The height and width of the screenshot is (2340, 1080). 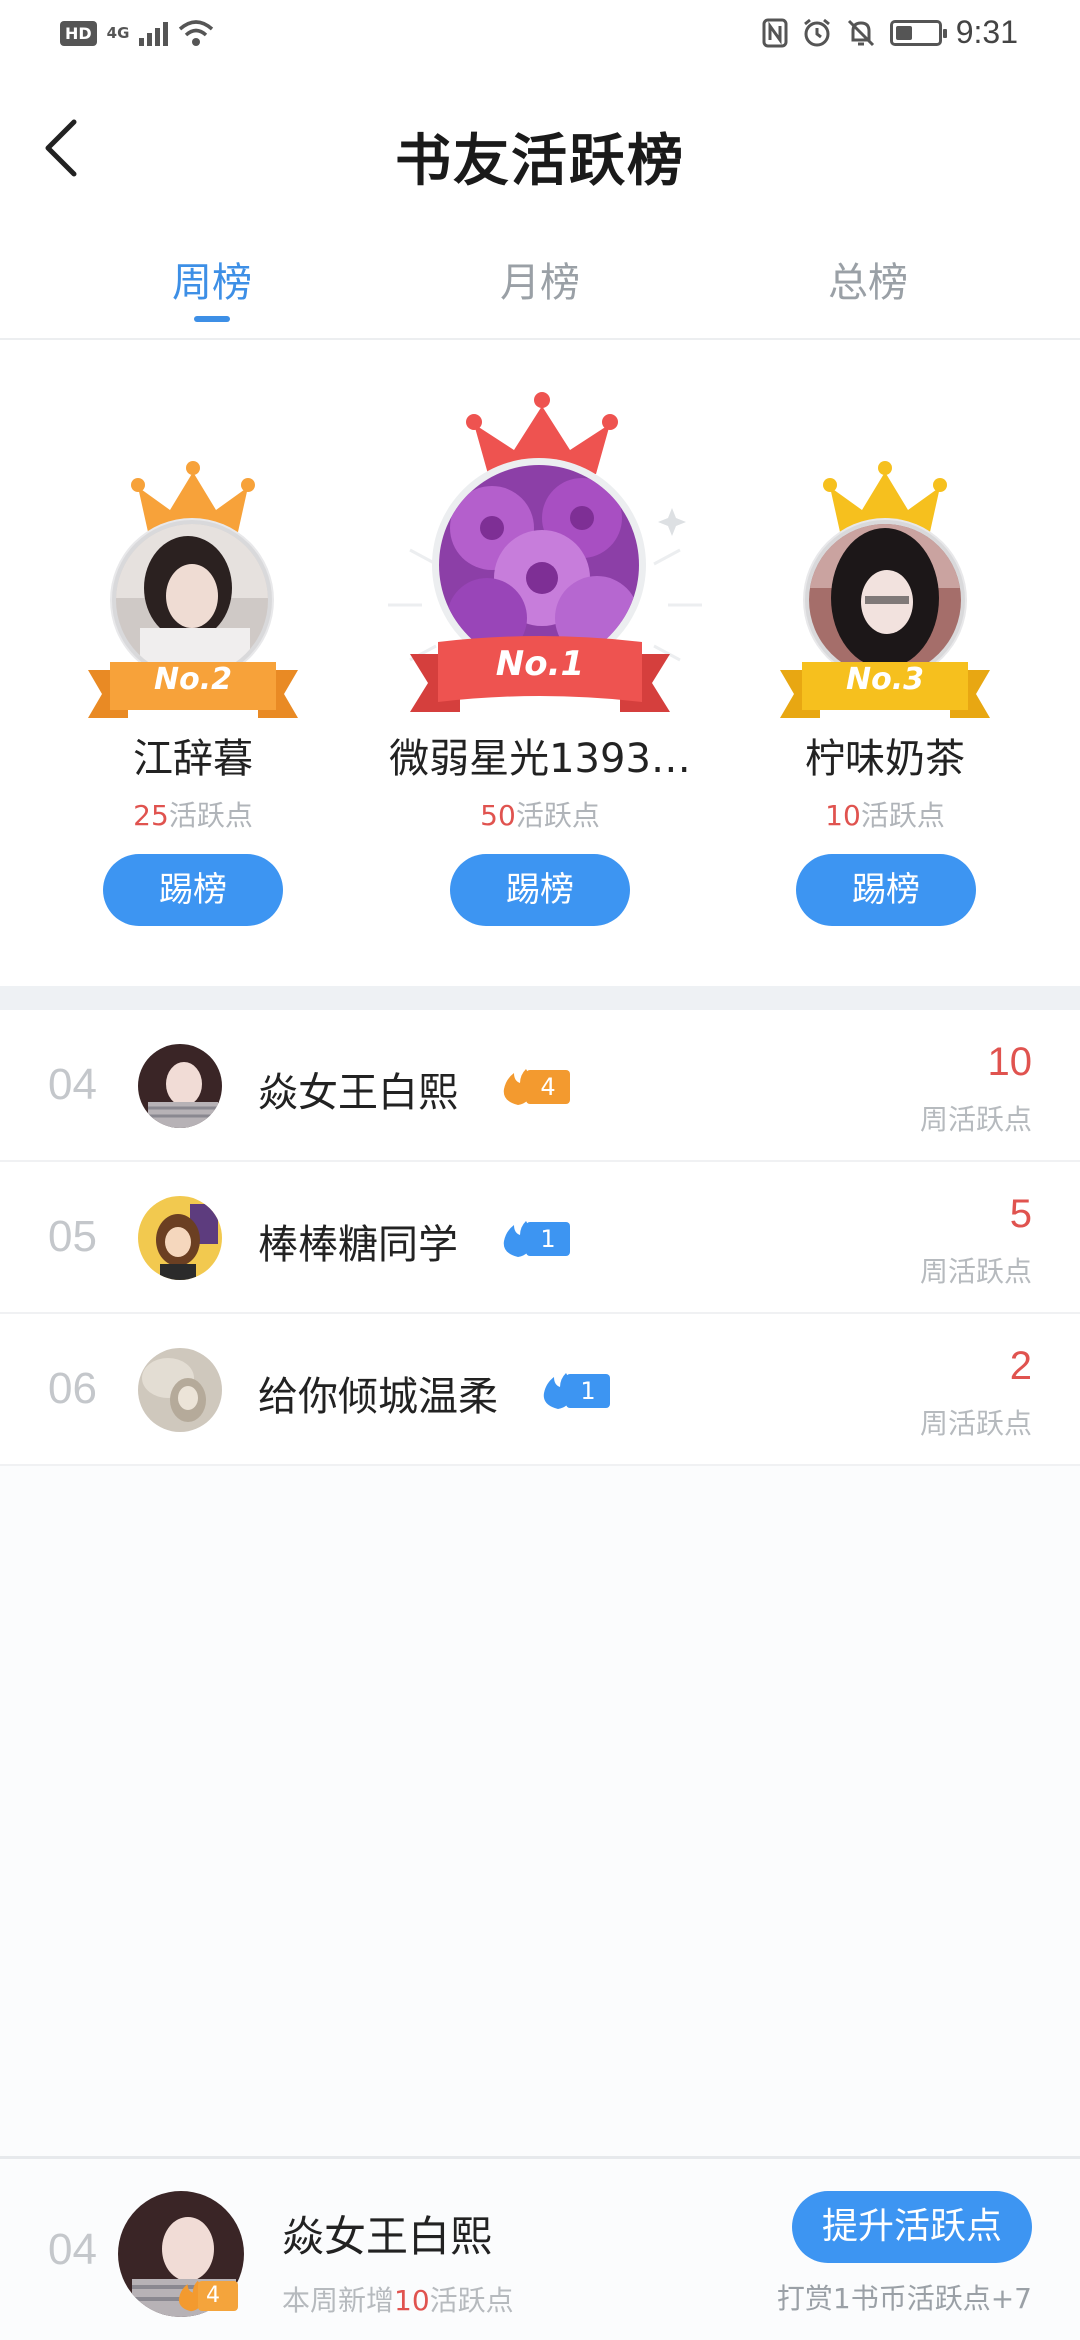 I want to click on rank-label: No.2, so click(x=193, y=679).